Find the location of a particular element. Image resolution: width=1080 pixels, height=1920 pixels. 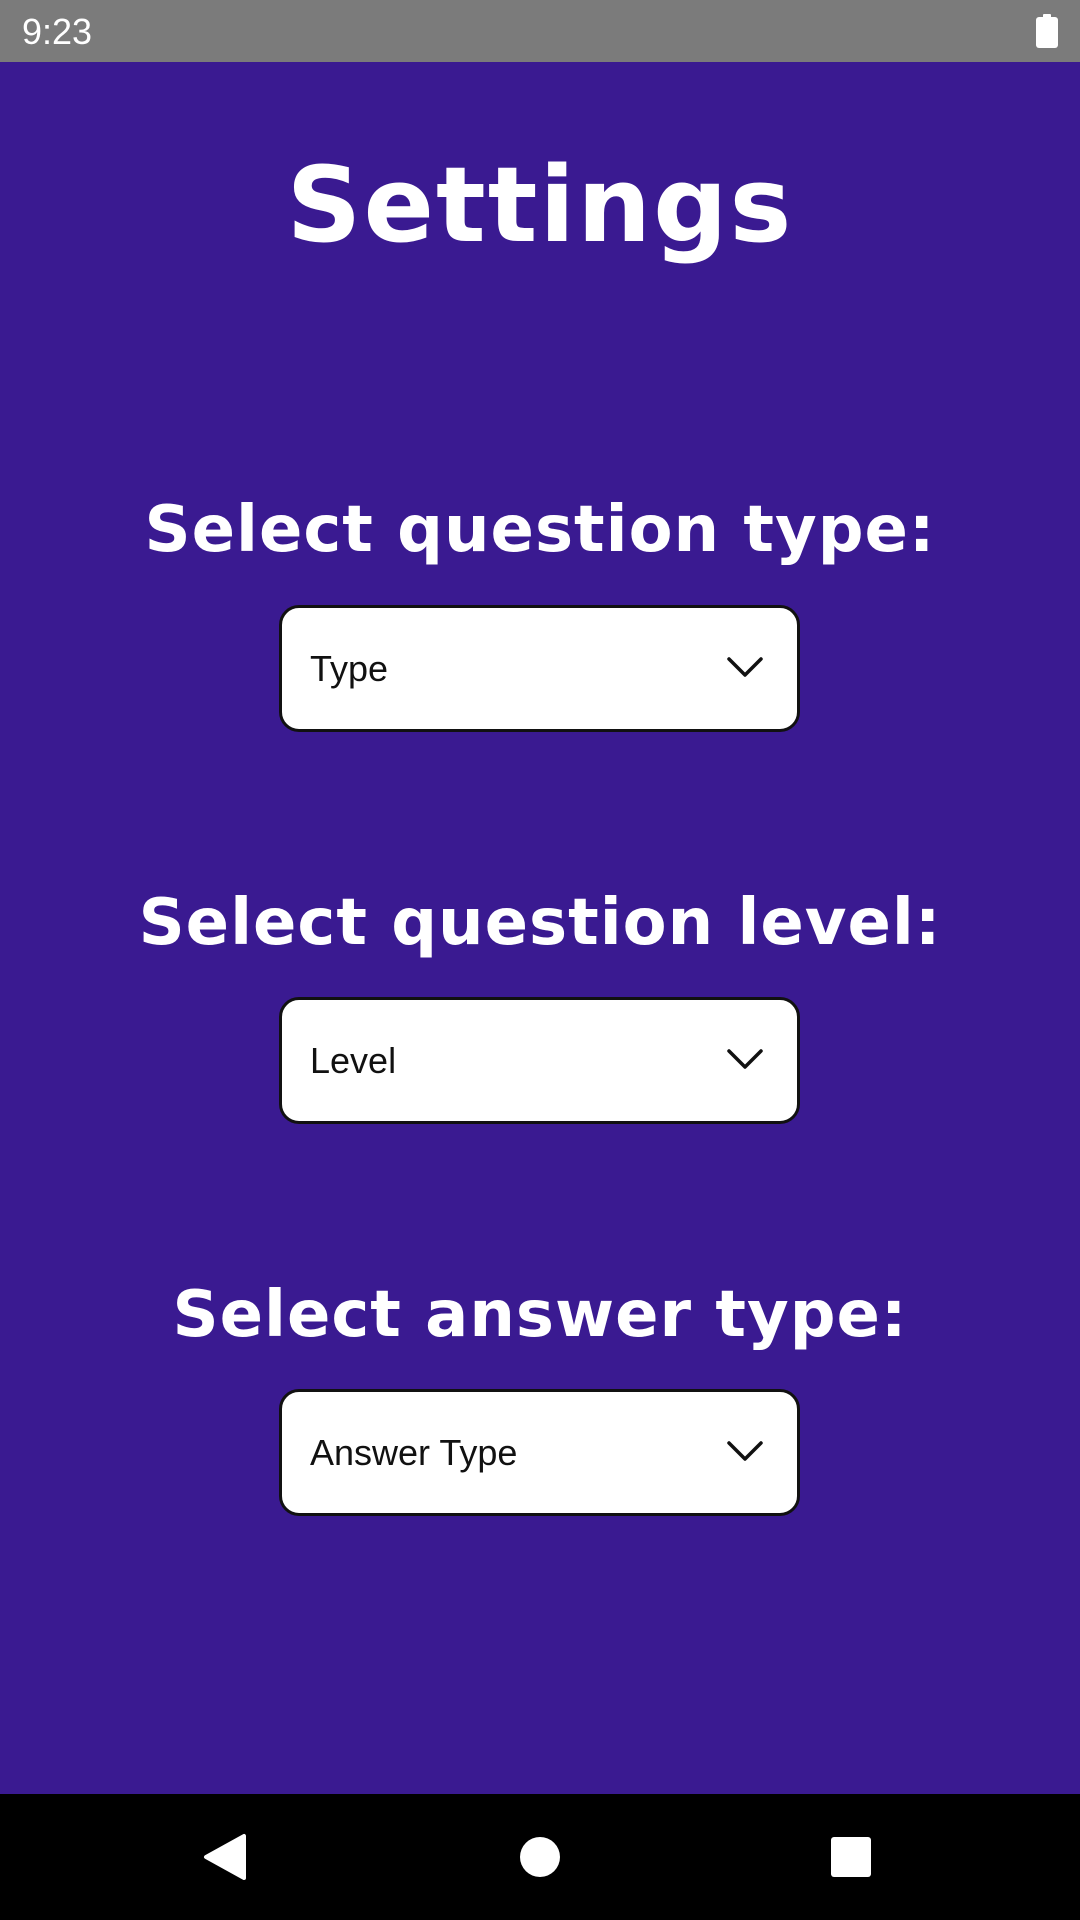

answer-type-dropdown: Answer Type is located at coordinates (539, 1452).